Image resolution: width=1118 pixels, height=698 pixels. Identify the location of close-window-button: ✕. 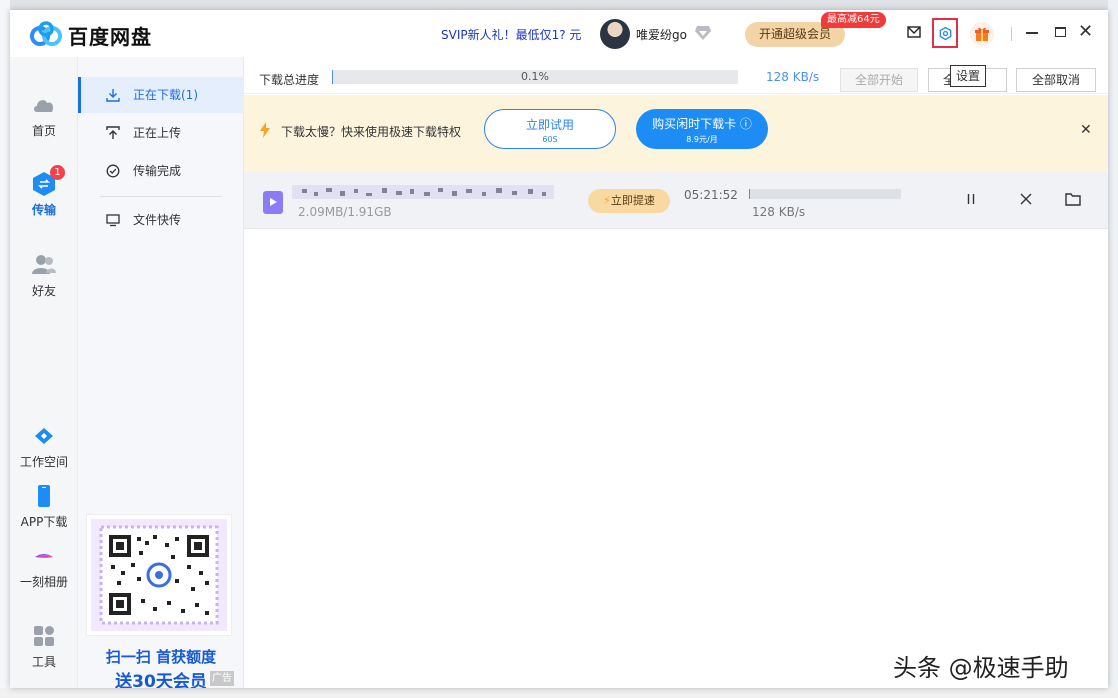
(1085, 32).